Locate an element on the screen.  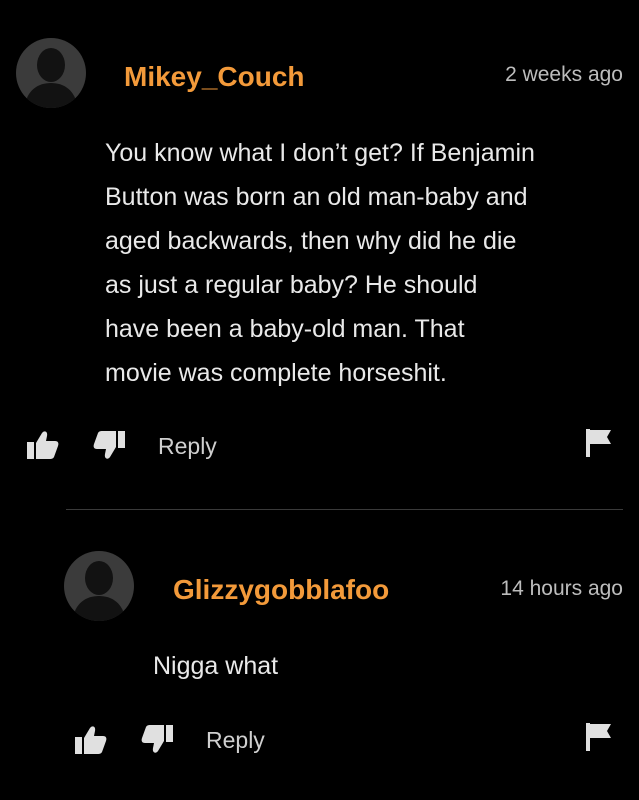
comment-line: movie was complete horseshit. is located at coordinates (276, 373).